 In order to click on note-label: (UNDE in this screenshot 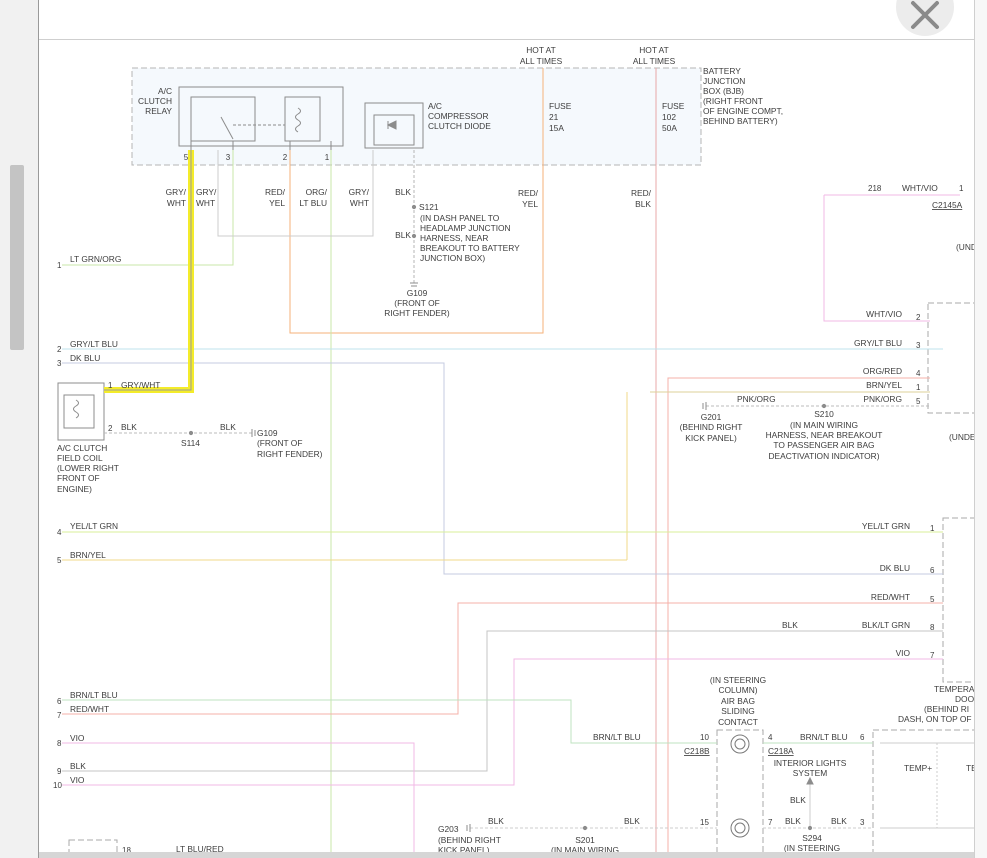, I will do `click(962, 437)`.